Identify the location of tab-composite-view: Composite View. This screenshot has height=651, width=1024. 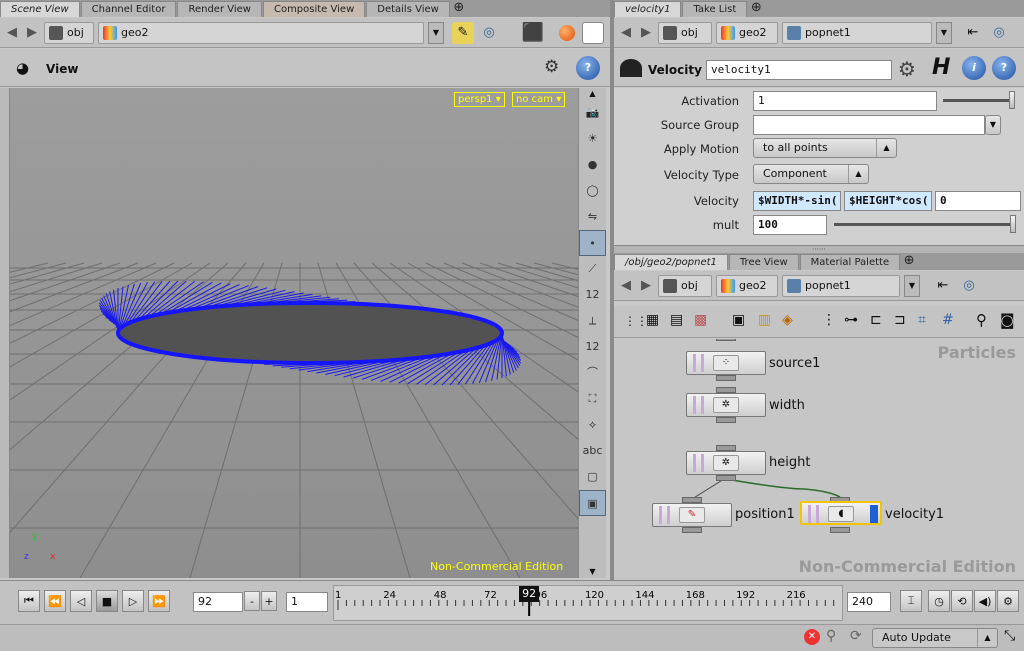
(314, 9).